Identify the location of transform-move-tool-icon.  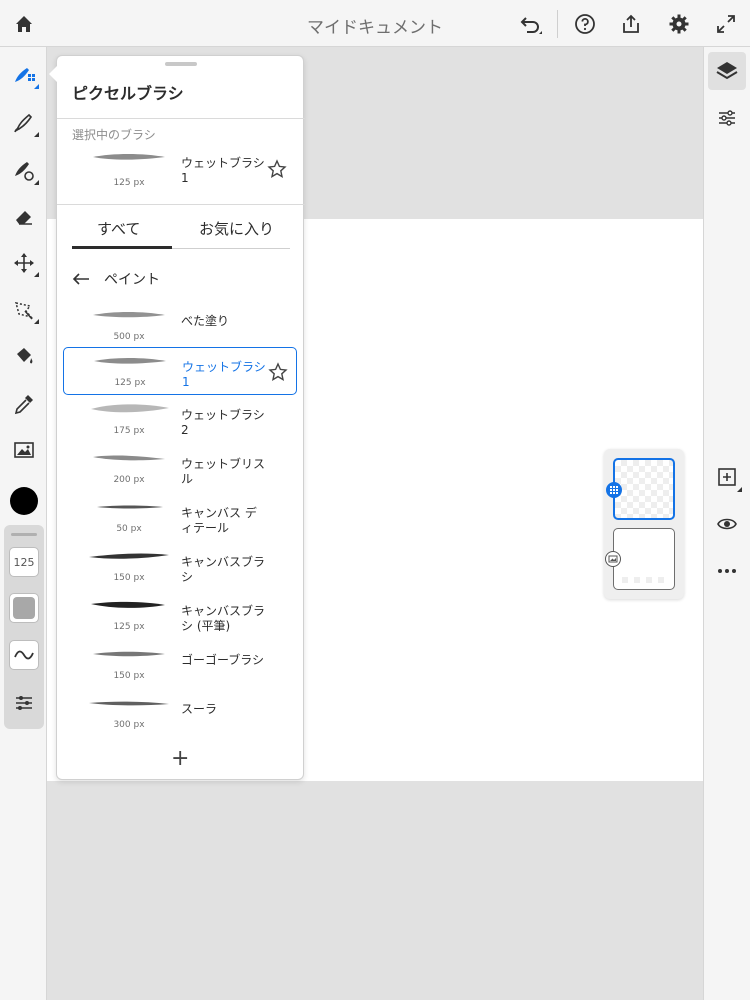
(24, 263).